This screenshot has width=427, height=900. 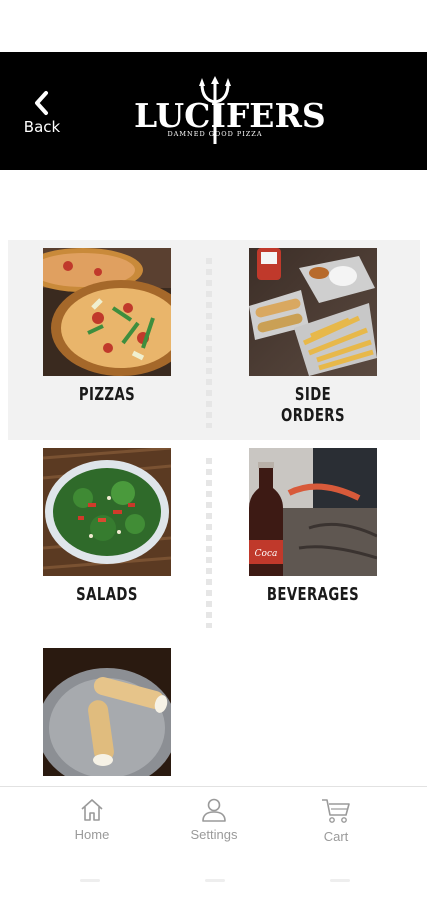 I want to click on category-tile-beverages: Coca BEVERAGES, so click(x=313, y=526).